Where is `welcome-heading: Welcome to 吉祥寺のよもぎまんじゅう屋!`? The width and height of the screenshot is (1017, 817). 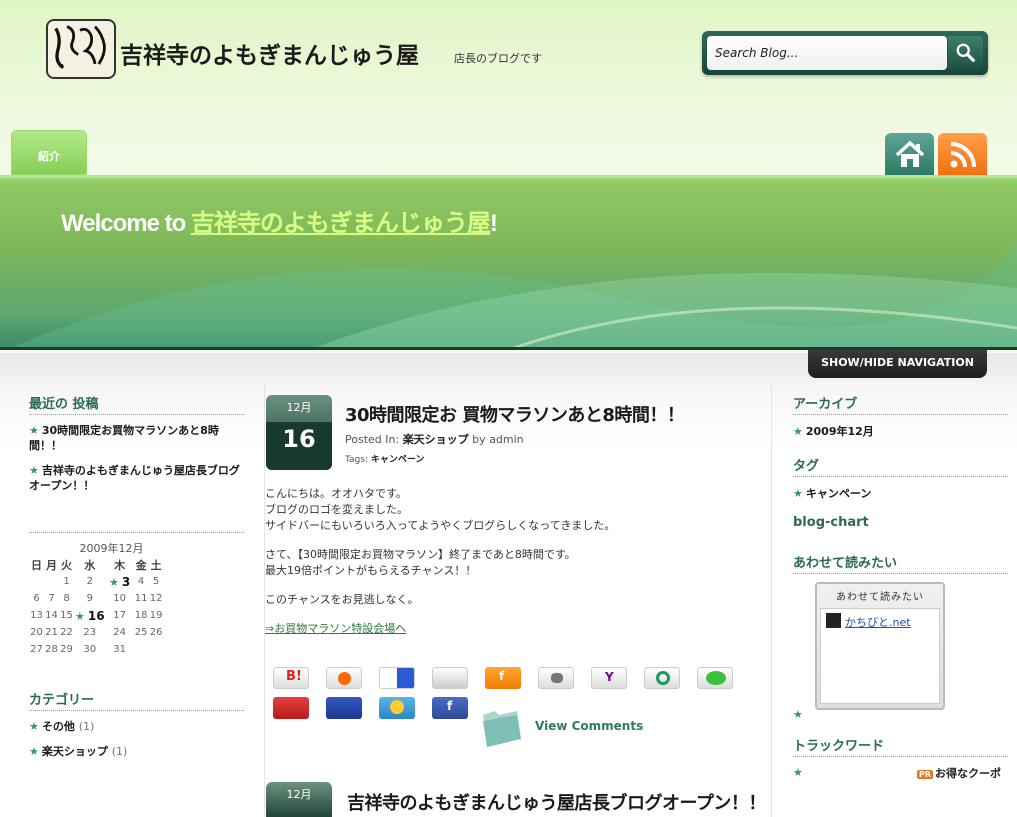
welcome-heading: Welcome to 吉祥寺のよもぎまんじゅう屋! is located at coordinates (279, 220).